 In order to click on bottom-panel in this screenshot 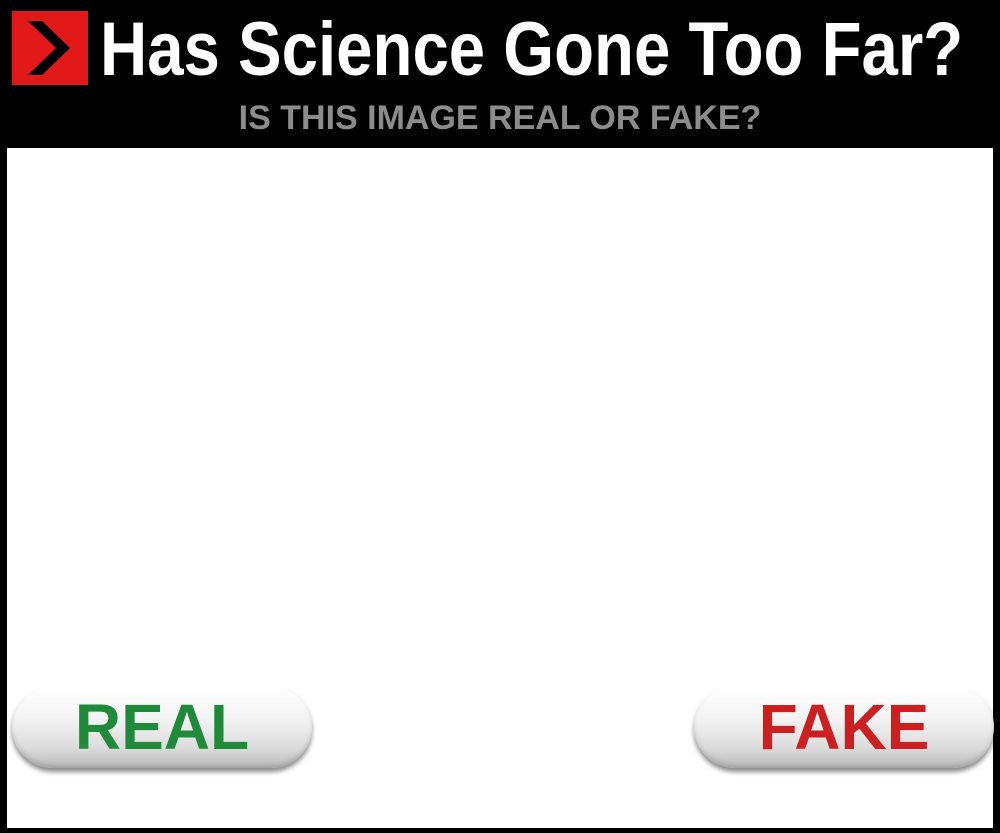, I will do `click(500, 802)`.